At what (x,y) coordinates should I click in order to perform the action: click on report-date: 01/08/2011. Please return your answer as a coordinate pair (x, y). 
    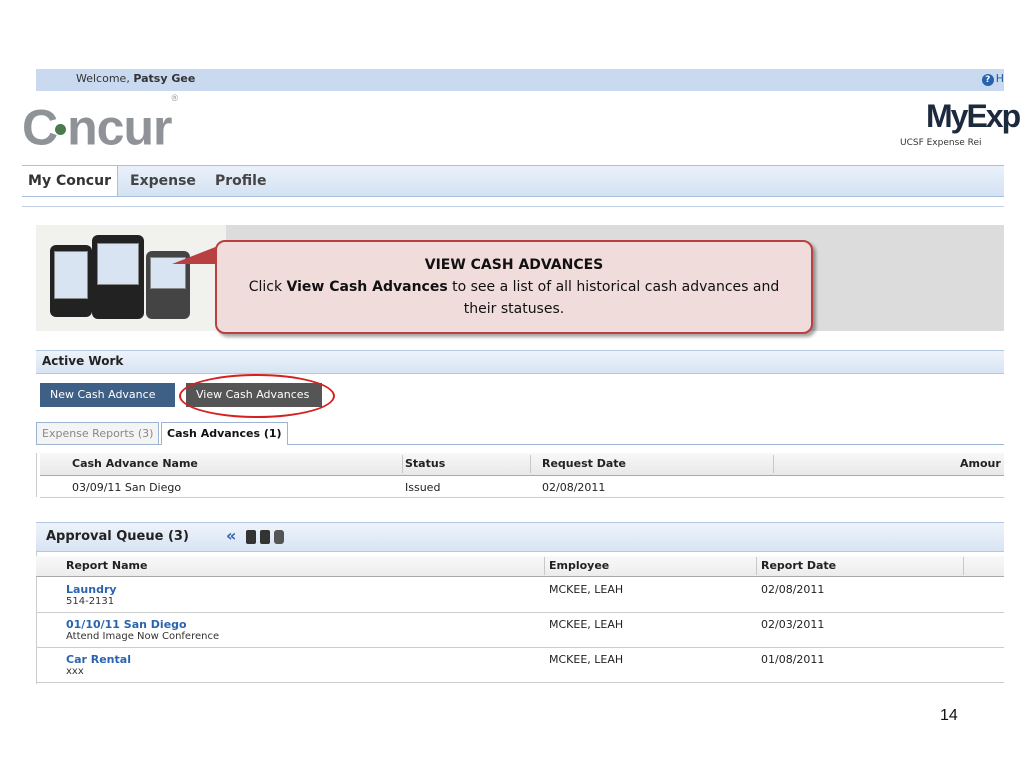
    Looking at the image, I should click on (793, 659).